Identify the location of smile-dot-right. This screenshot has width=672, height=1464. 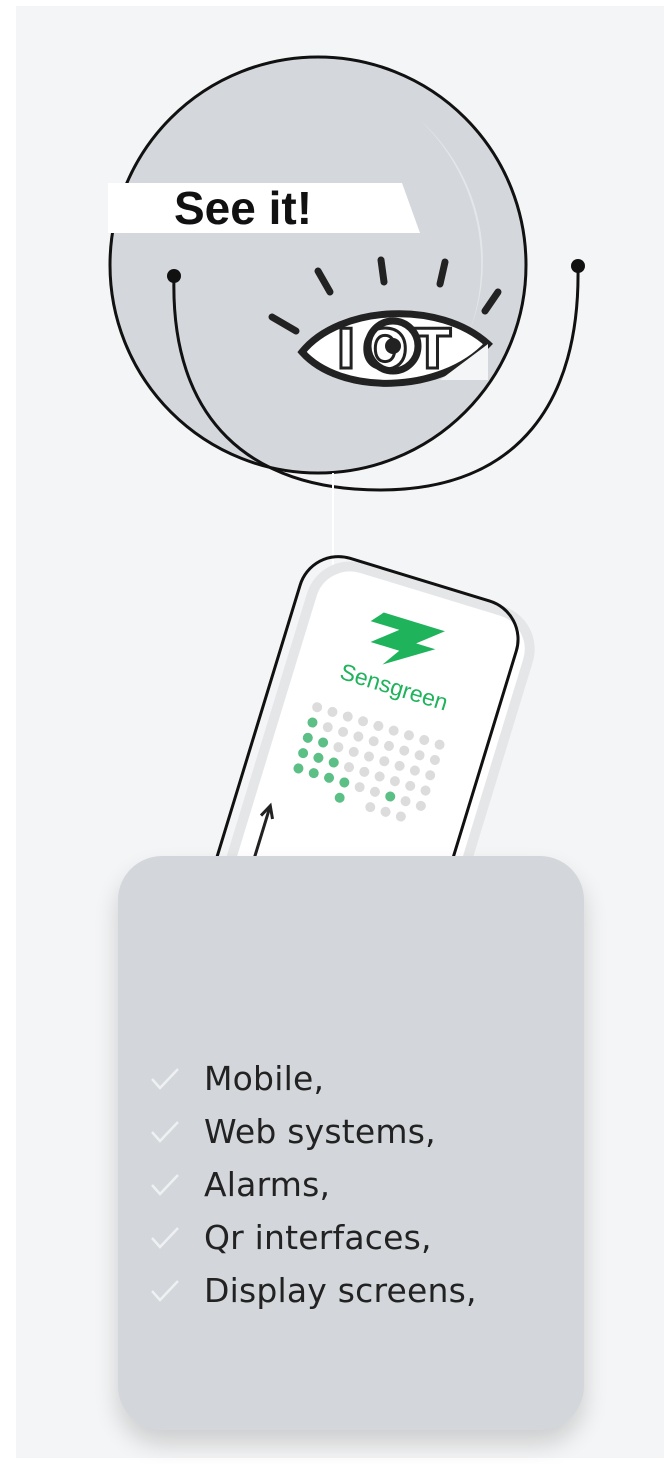
(578, 266).